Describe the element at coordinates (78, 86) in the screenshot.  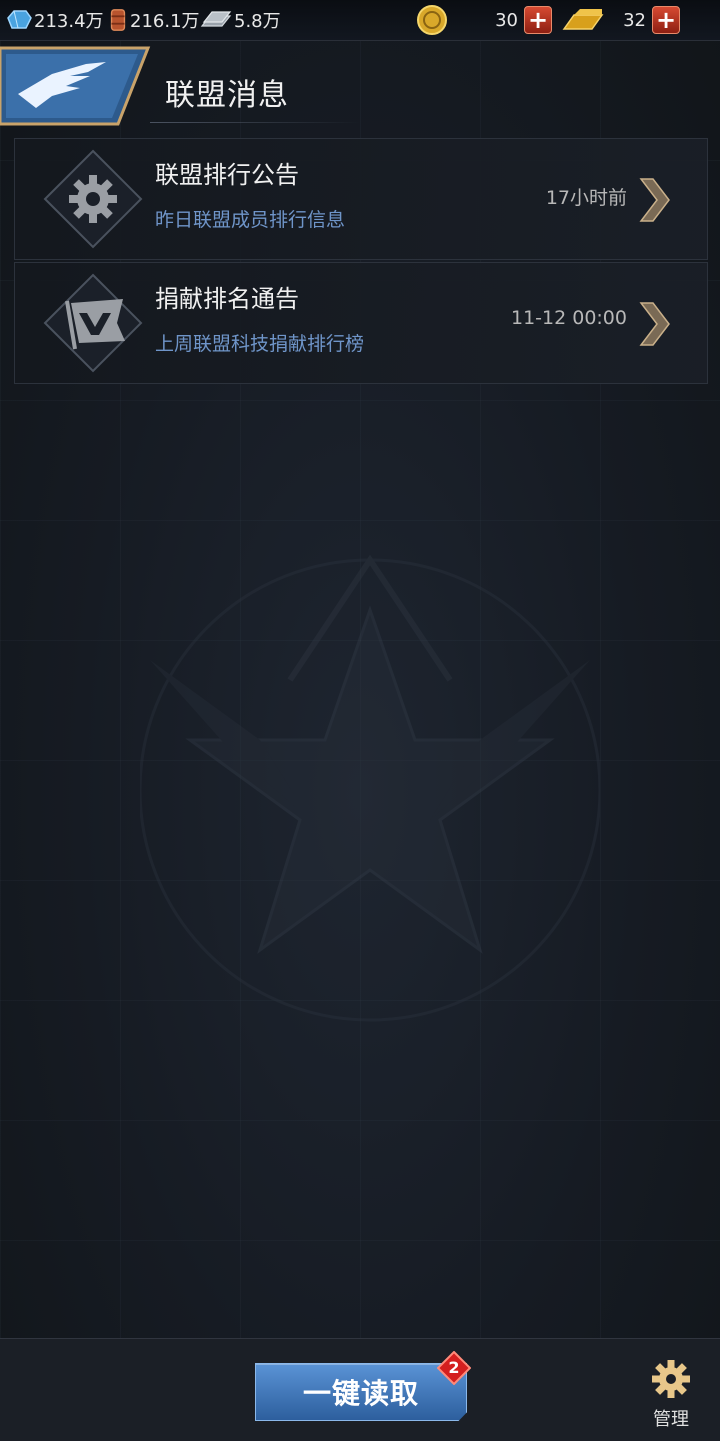
I see `eagle-icon` at that location.